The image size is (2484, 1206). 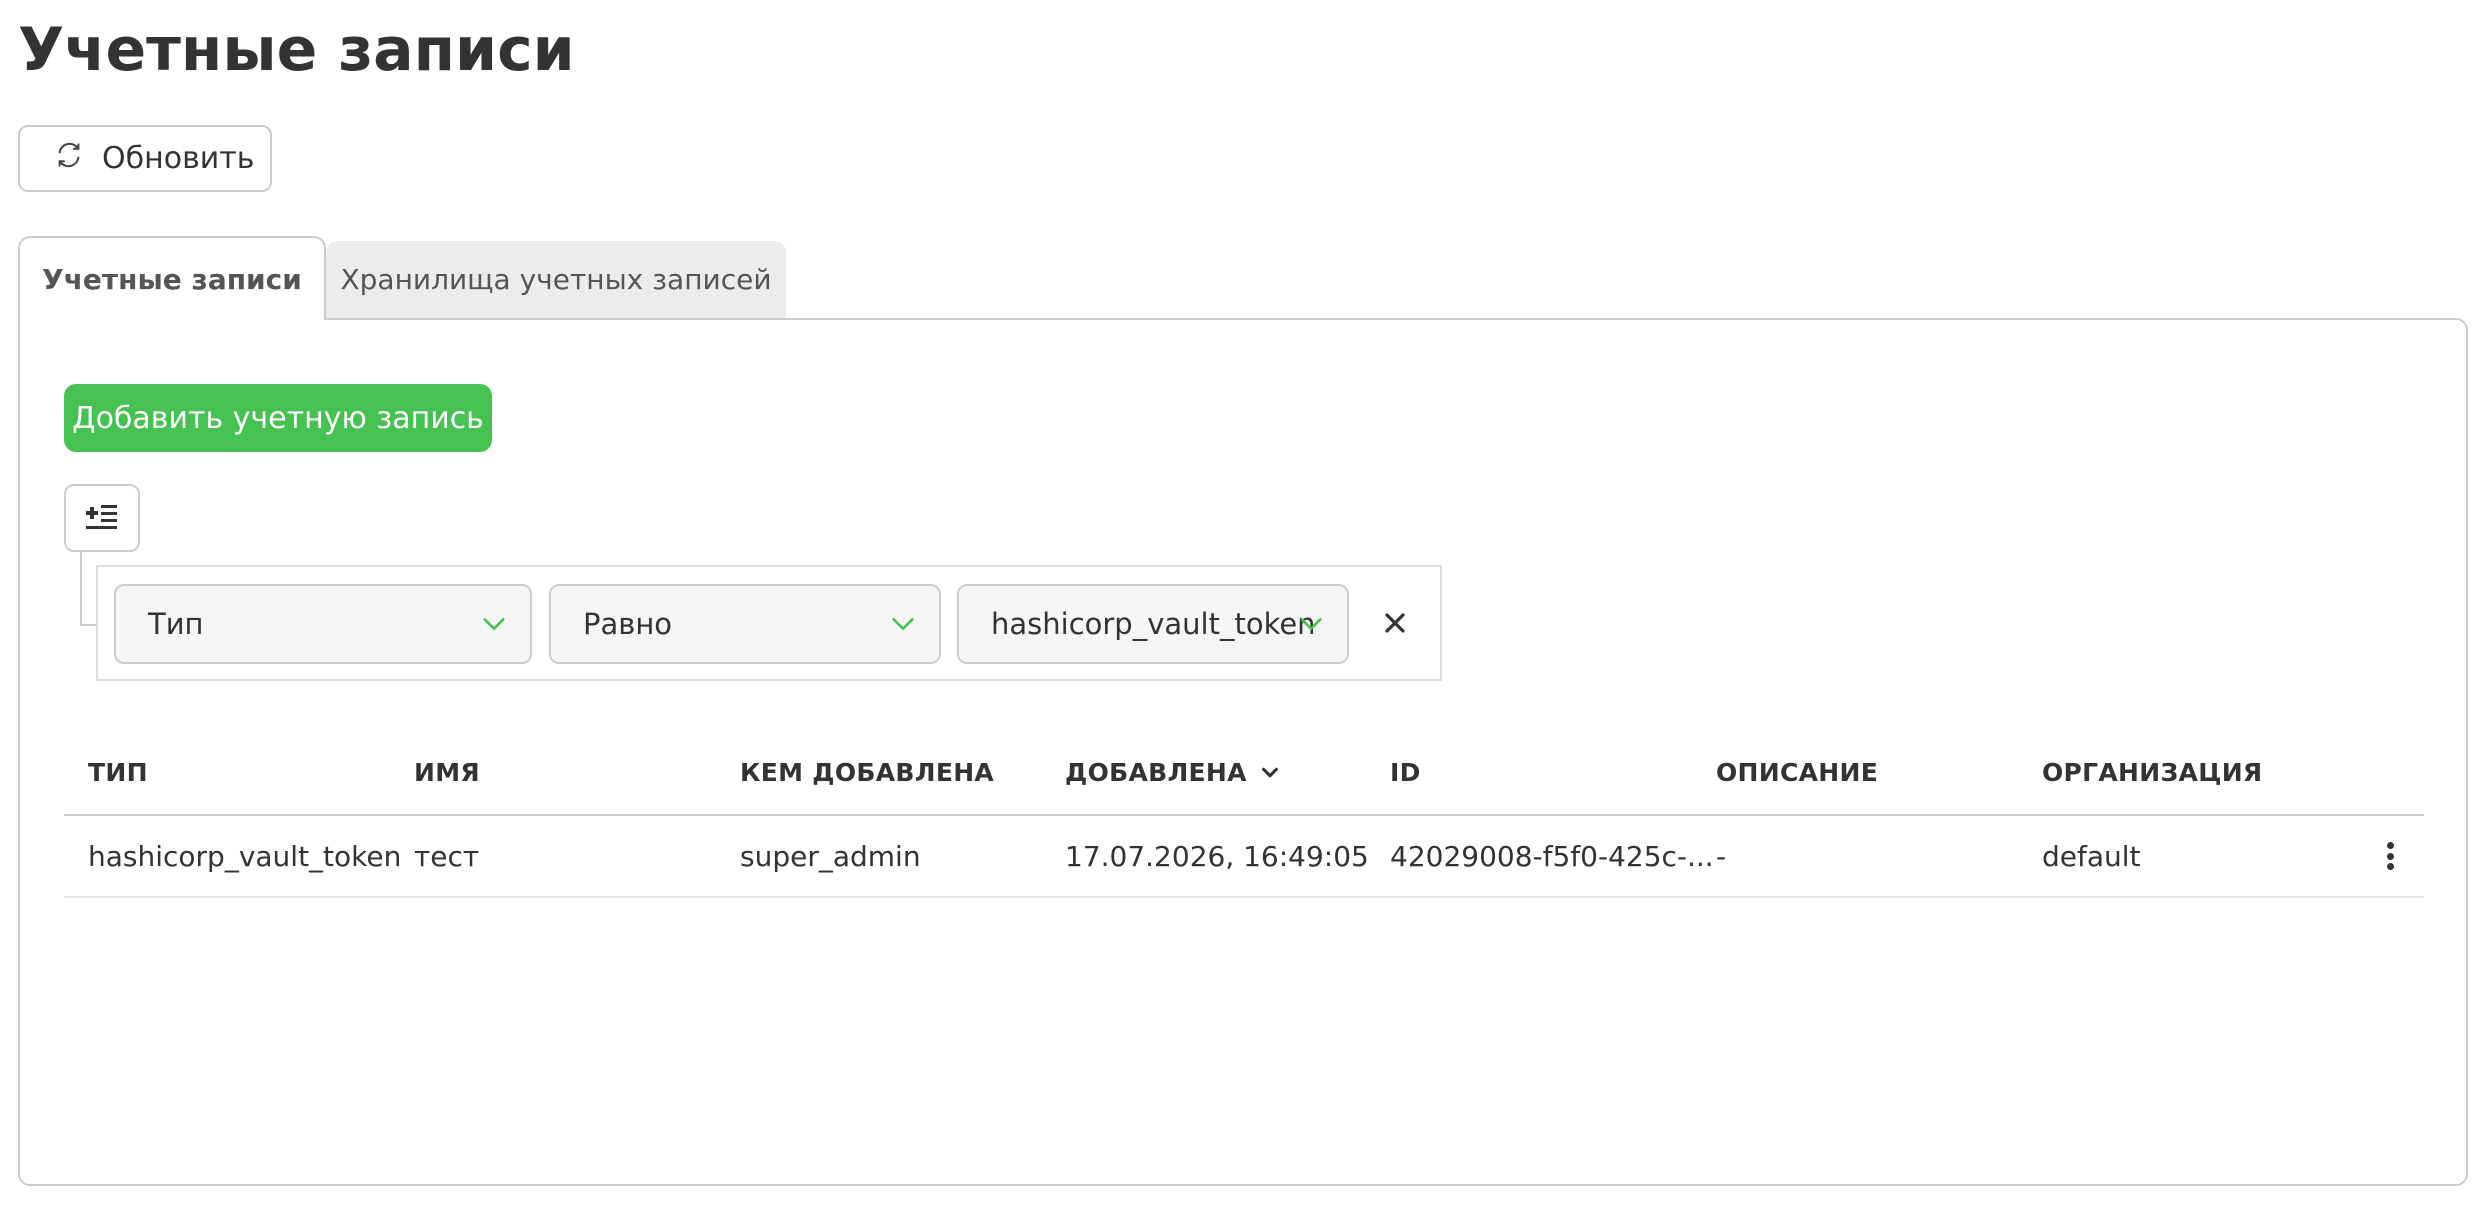 I want to click on refresh-button: Обновить, so click(x=145, y=158).